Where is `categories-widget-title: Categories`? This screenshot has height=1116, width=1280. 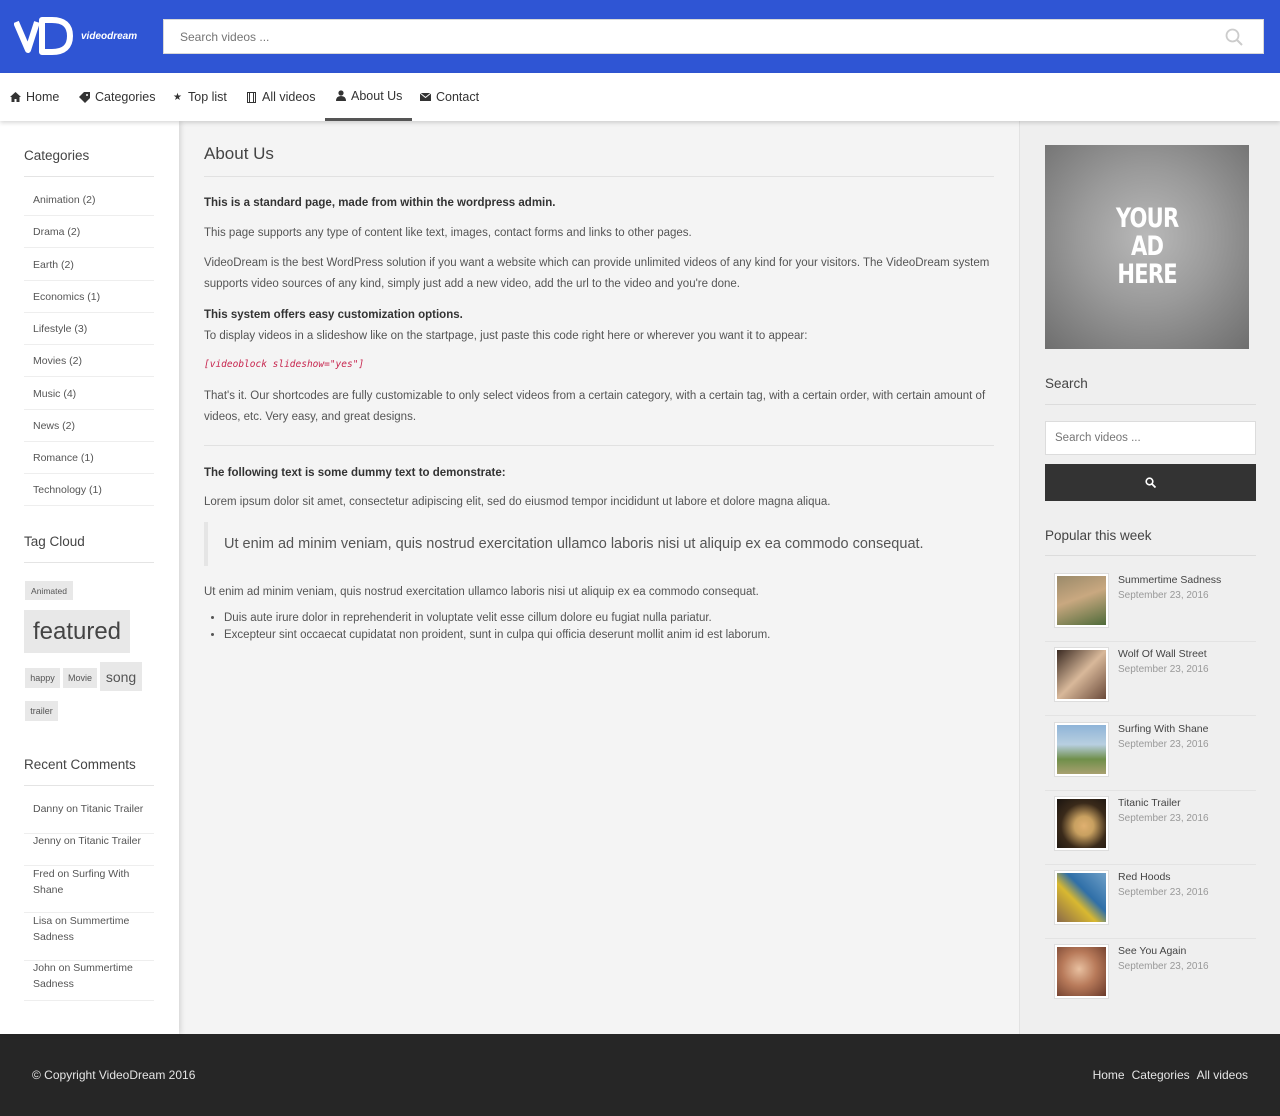
categories-widget-title: Categories is located at coordinates (57, 155).